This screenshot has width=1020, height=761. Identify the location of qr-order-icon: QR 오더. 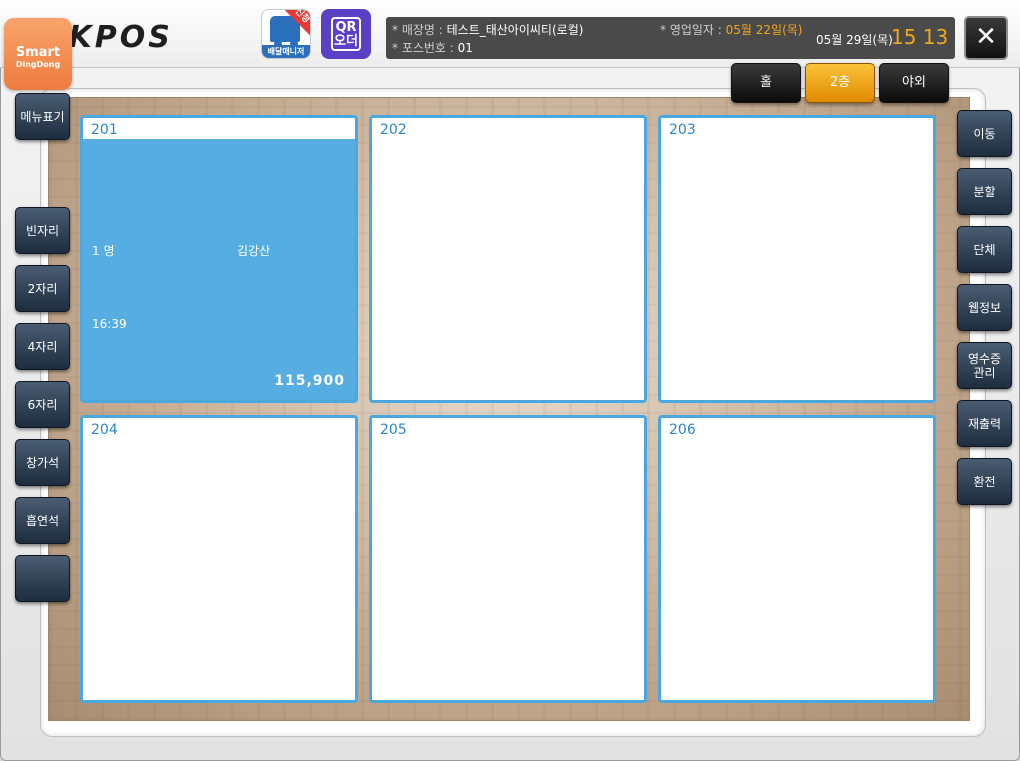
(346, 34).